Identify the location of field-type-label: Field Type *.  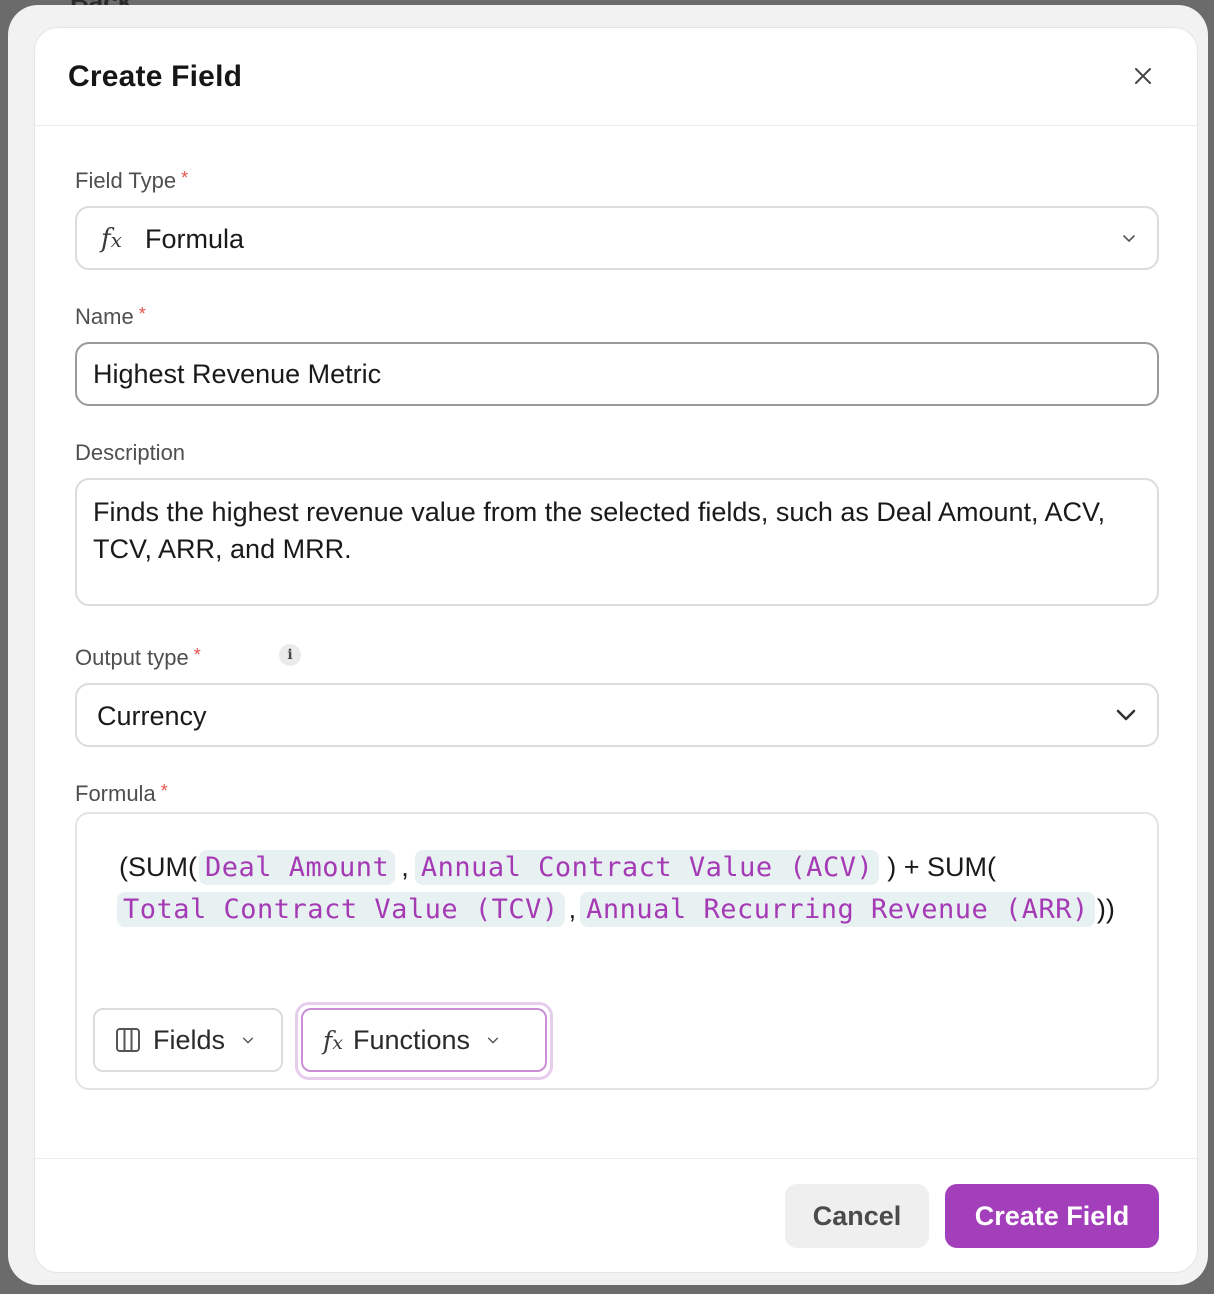
(131, 181).